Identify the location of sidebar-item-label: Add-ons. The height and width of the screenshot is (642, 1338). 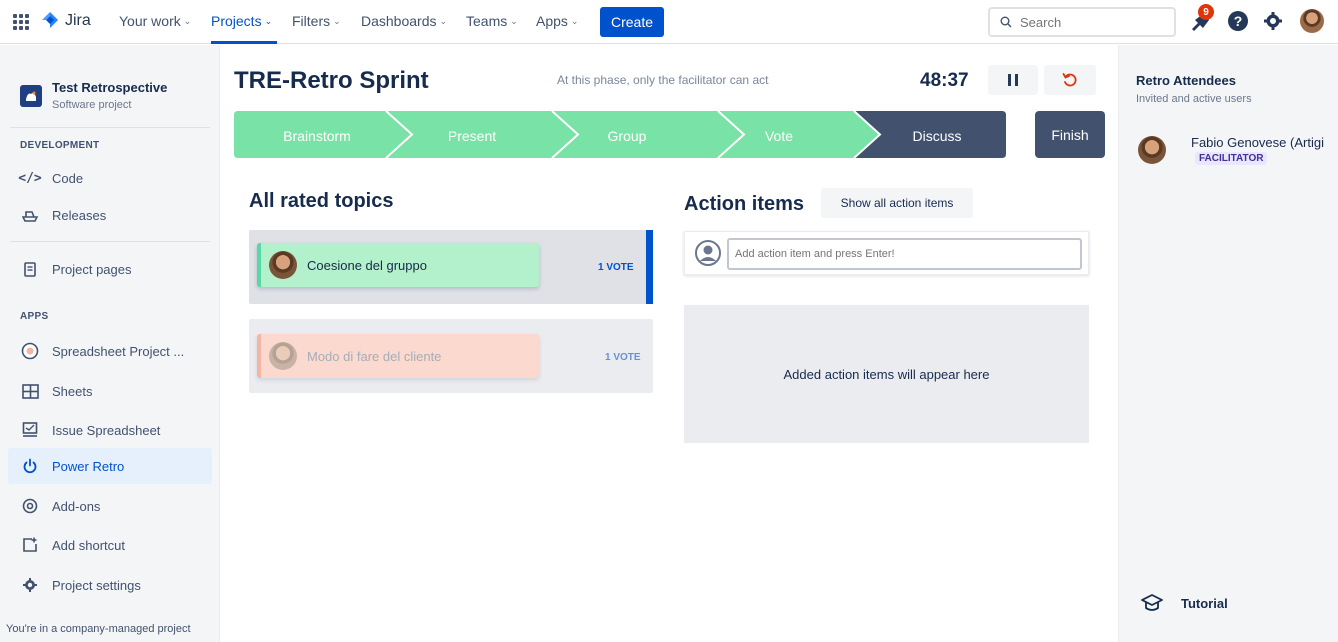
(76, 506).